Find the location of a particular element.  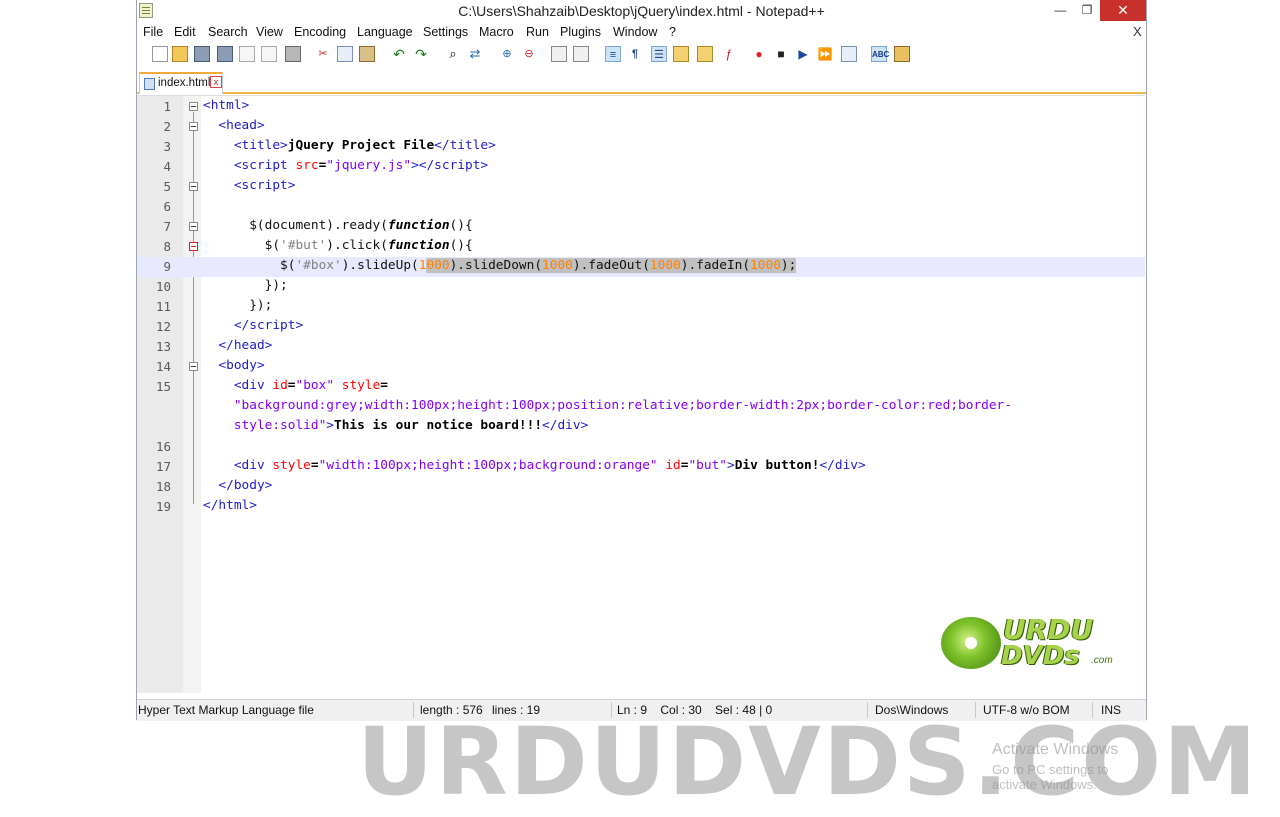

indent-guide-icon: ☰ is located at coordinates (659, 54).